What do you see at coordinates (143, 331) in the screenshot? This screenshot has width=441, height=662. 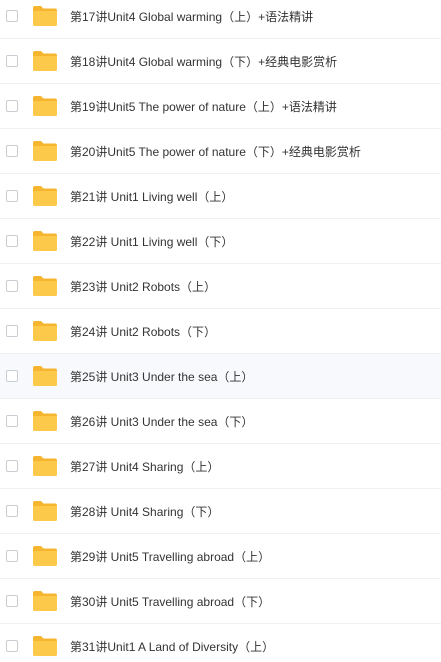 I see `file-name-link: 第24讲 Unit2 Robots（下）` at bounding box center [143, 331].